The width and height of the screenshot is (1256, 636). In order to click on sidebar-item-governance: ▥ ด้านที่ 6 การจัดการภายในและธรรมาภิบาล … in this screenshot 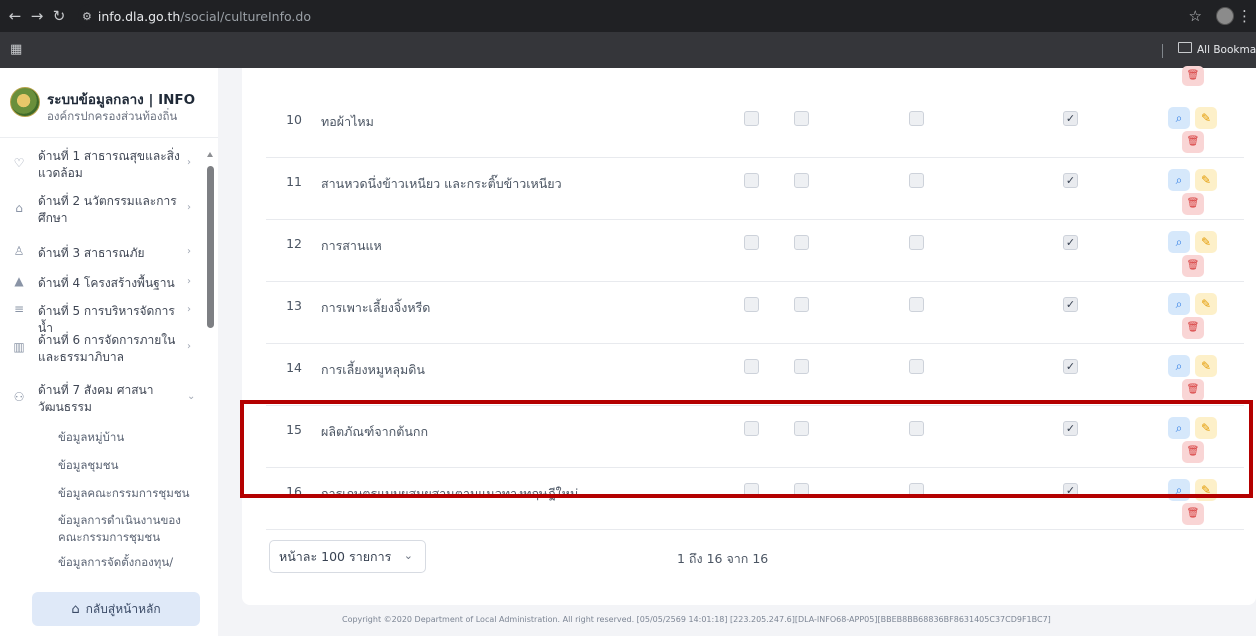, I will do `click(102, 350)`.